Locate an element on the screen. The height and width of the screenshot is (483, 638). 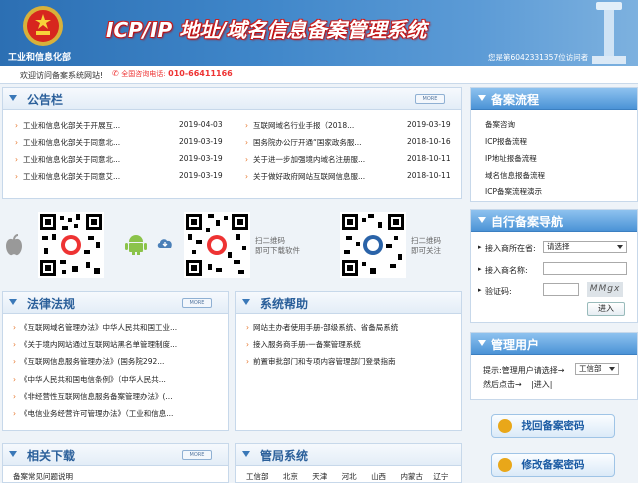
announcement-header: 公告栏 MORE is located at coordinates (232, 99).